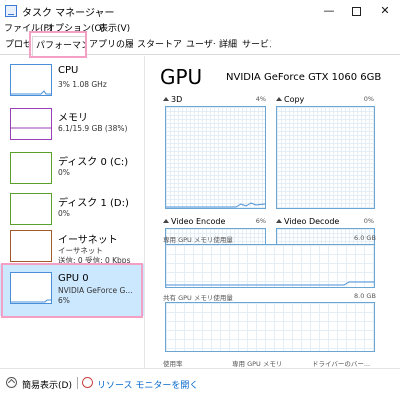  I want to click on engine-3d-line, so click(216, 205).